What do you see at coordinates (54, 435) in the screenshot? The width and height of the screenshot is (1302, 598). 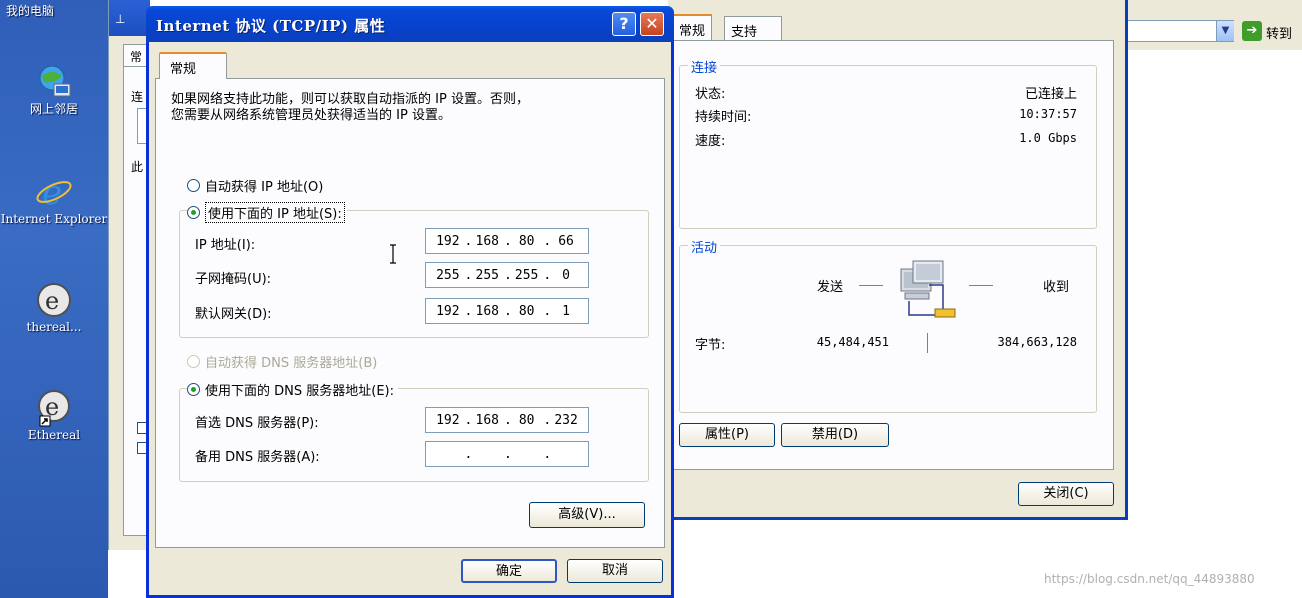 I see `ethereal-label: Ethereal` at bounding box center [54, 435].